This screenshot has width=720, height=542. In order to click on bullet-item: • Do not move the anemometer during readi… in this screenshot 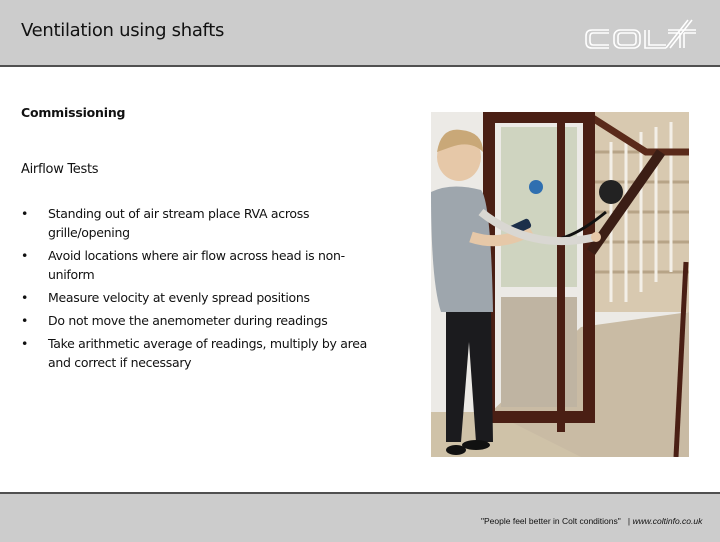, I will do `click(196, 320)`.